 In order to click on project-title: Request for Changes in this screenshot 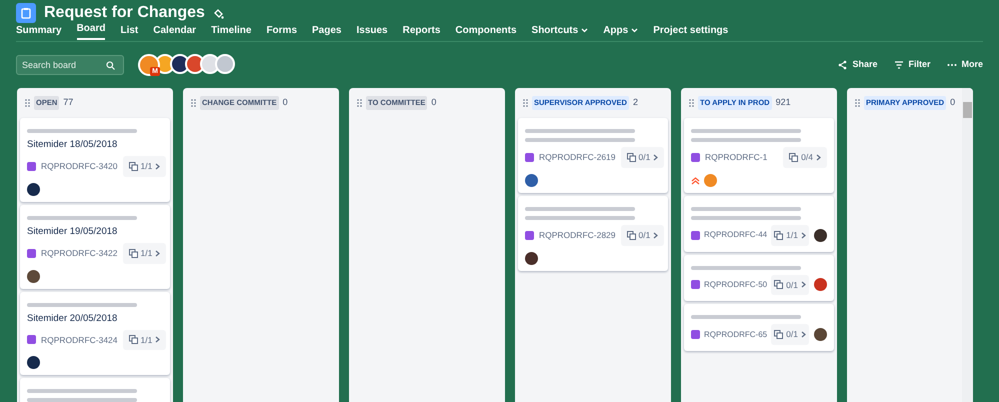, I will do `click(124, 13)`.